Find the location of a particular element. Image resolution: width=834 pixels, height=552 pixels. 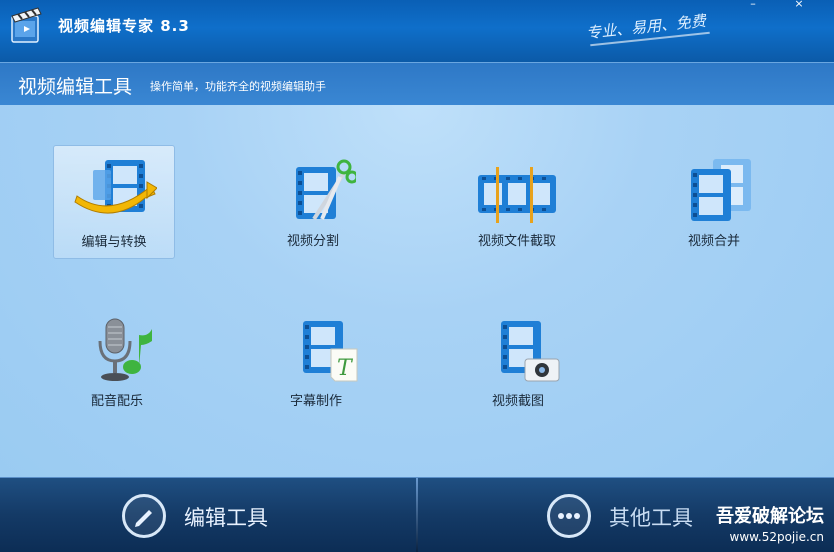

tool-dubbing: 配音配乐 is located at coordinates (117, 361).